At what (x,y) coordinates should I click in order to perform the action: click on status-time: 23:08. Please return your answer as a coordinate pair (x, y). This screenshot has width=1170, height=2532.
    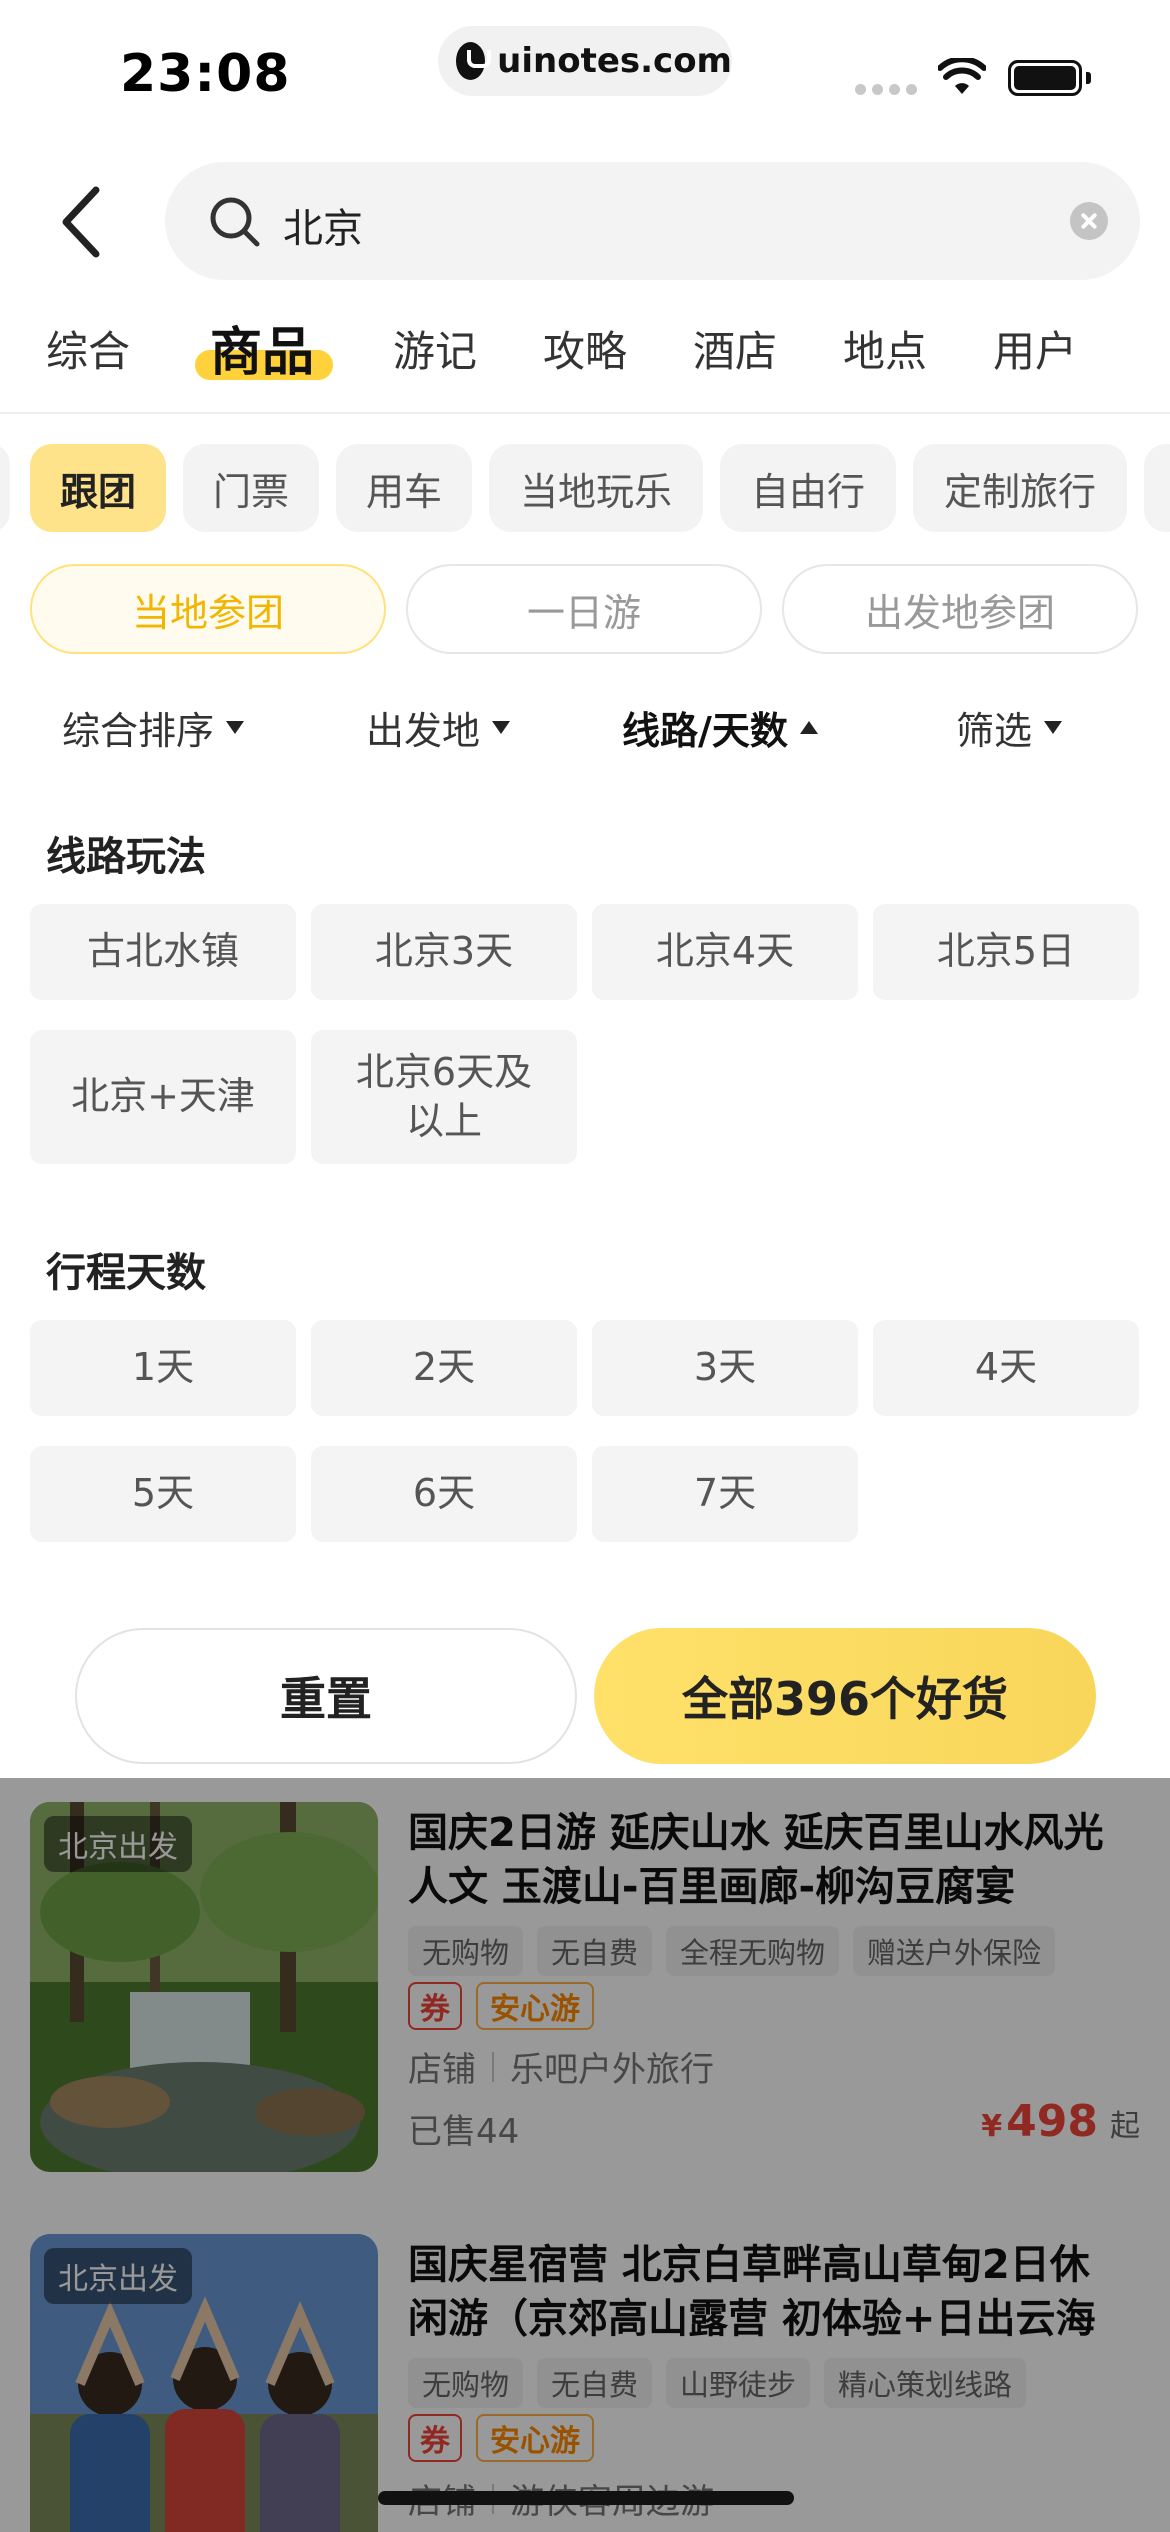
    Looking at the image, I should click on (205, 74).